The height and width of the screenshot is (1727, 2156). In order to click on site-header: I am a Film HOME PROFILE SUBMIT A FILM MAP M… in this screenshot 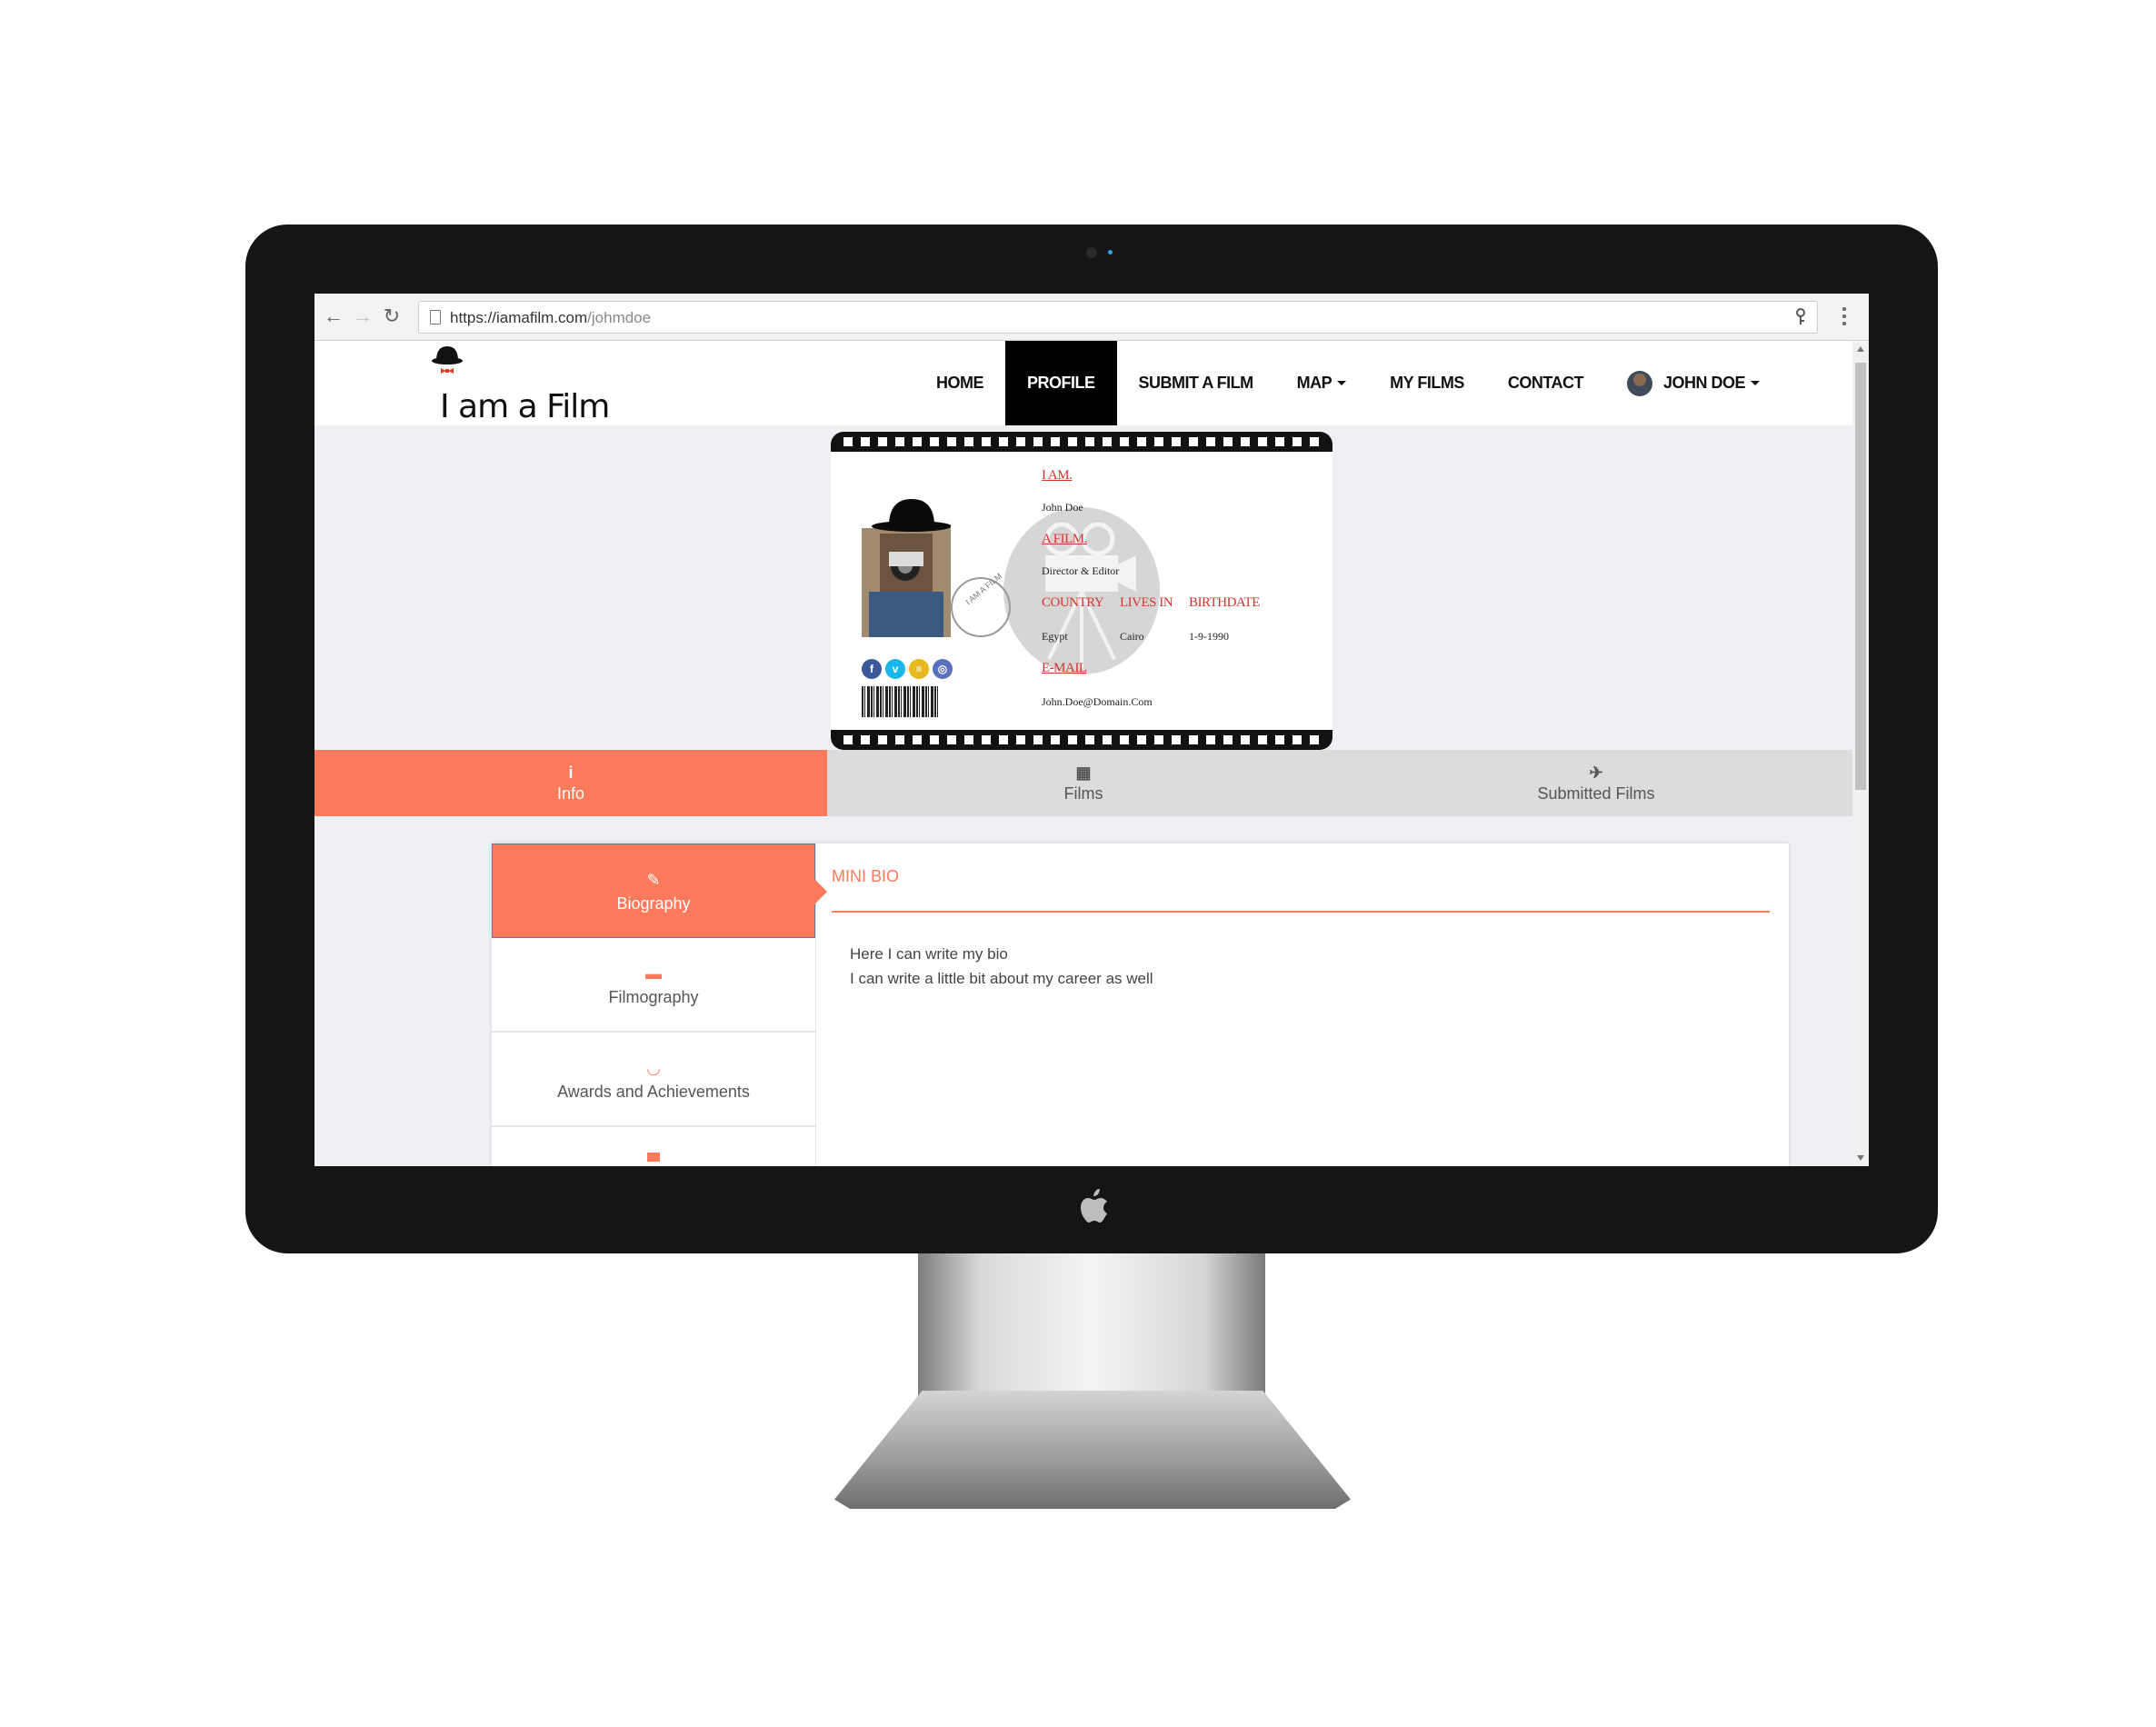, I will do `click(1083, 383)`.